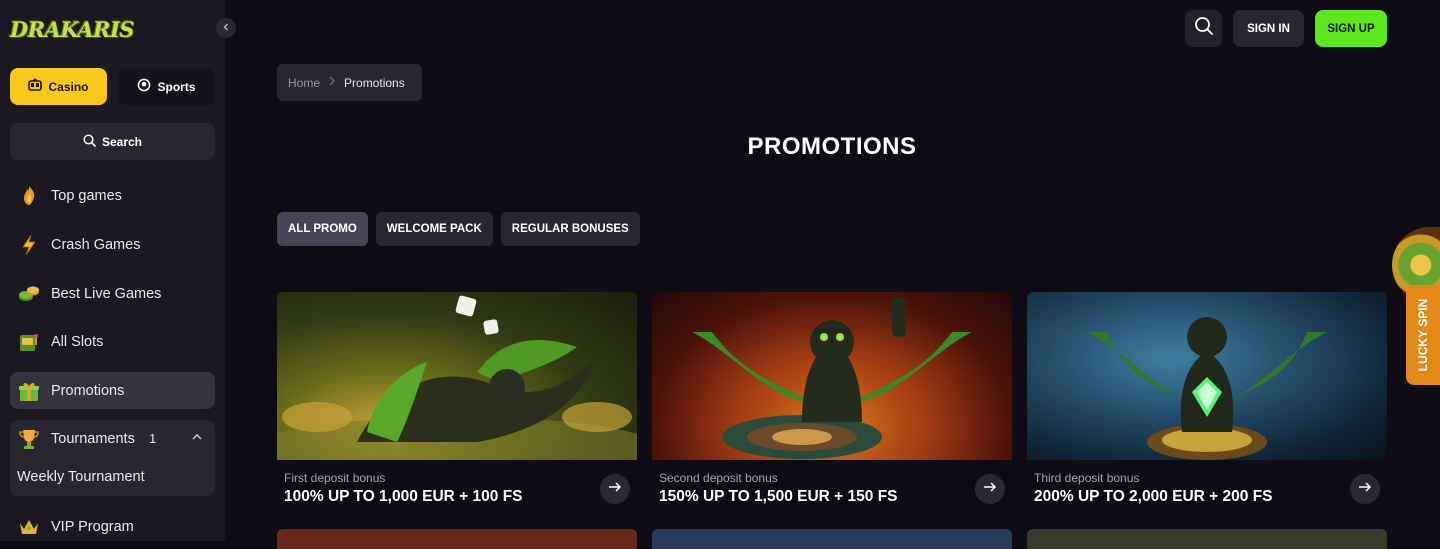 This screenshot has width=1440, height=549. I want to click on sports-button: Sports, so click(166, 86).